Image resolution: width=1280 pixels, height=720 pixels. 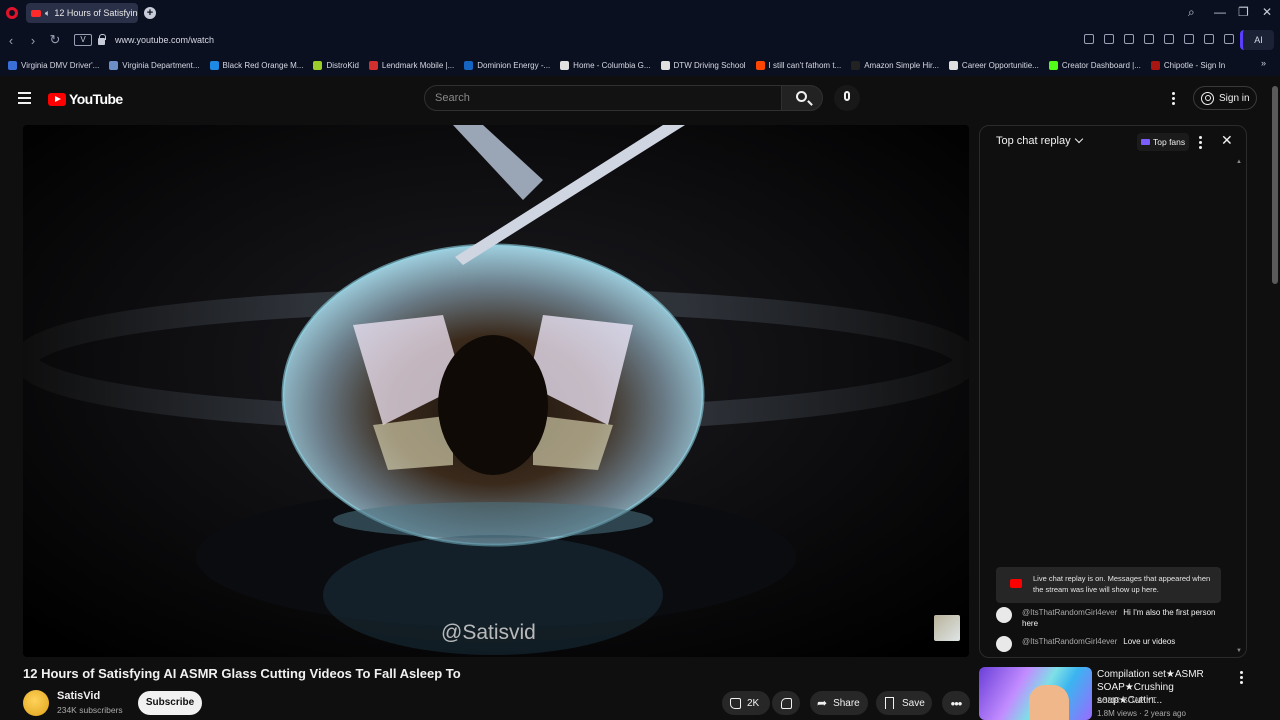 I want to click on chevron-down-icon, so click(x=1078, y=139).